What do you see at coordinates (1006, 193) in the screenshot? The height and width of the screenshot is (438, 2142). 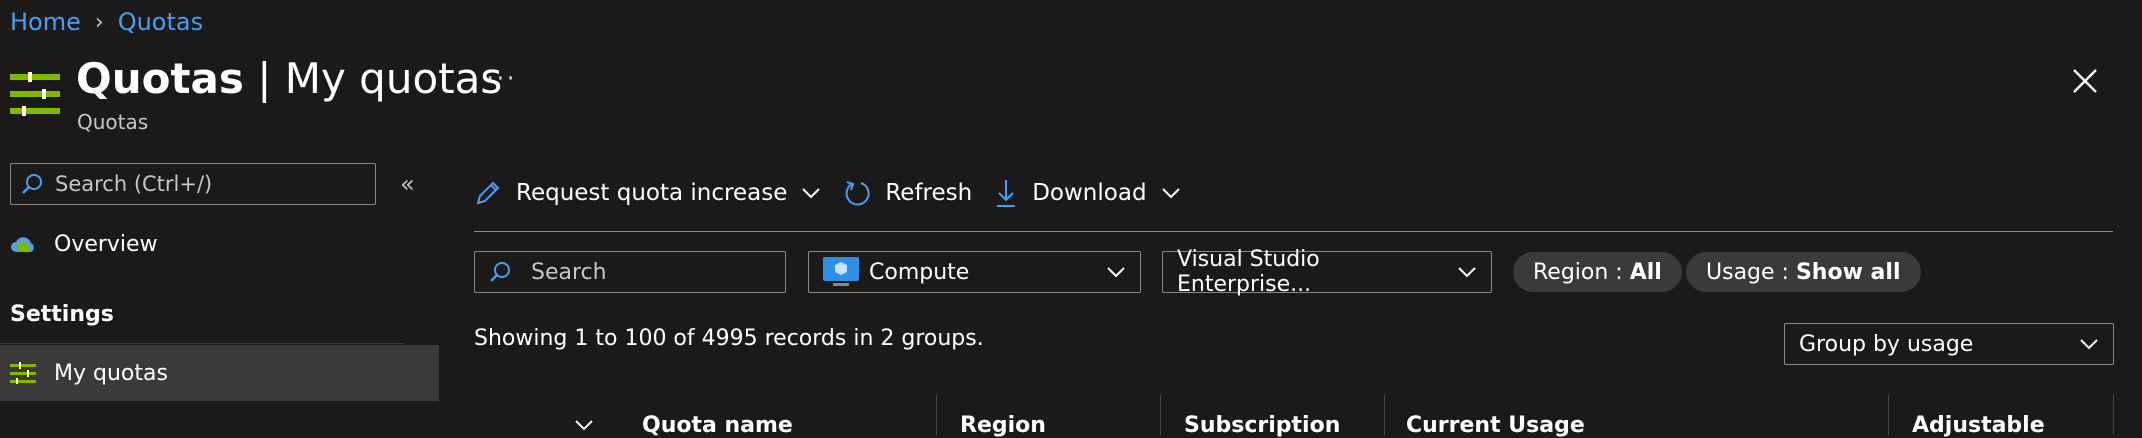 I see `download-icon` at bounding box center [1006, 193].